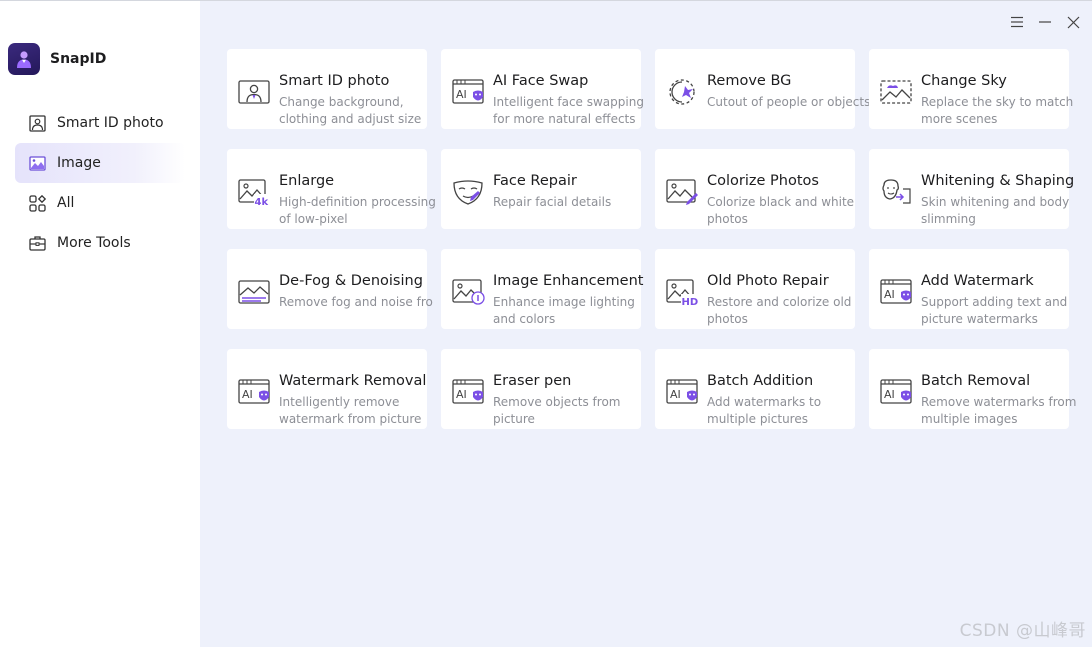  Describe the element at coordinates (468, 192) in the screenshot. I see `mask-icon` at that location.